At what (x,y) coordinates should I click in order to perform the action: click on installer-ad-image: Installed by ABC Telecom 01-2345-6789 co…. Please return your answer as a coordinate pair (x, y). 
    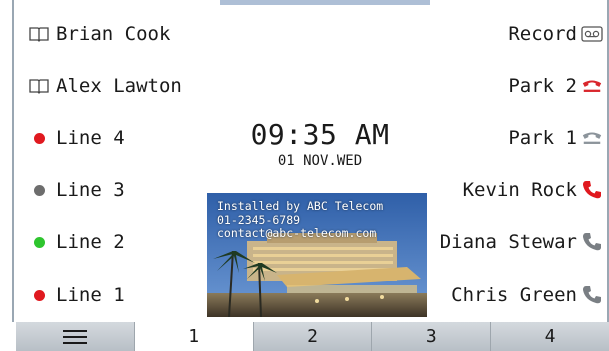
    Looking at the image, I should click on (317, 255).